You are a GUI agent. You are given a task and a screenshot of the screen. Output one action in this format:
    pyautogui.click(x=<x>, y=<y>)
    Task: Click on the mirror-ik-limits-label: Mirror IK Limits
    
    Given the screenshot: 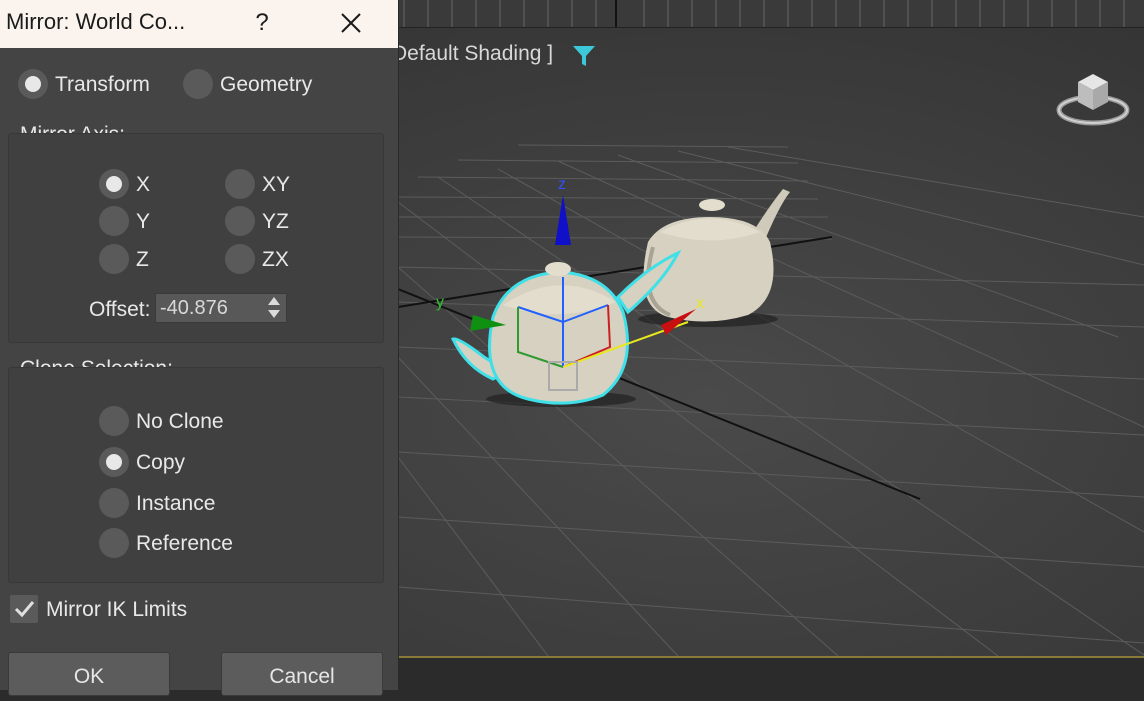 What is the action you would take?
    pyautogui.click(x=117, y=609)
    